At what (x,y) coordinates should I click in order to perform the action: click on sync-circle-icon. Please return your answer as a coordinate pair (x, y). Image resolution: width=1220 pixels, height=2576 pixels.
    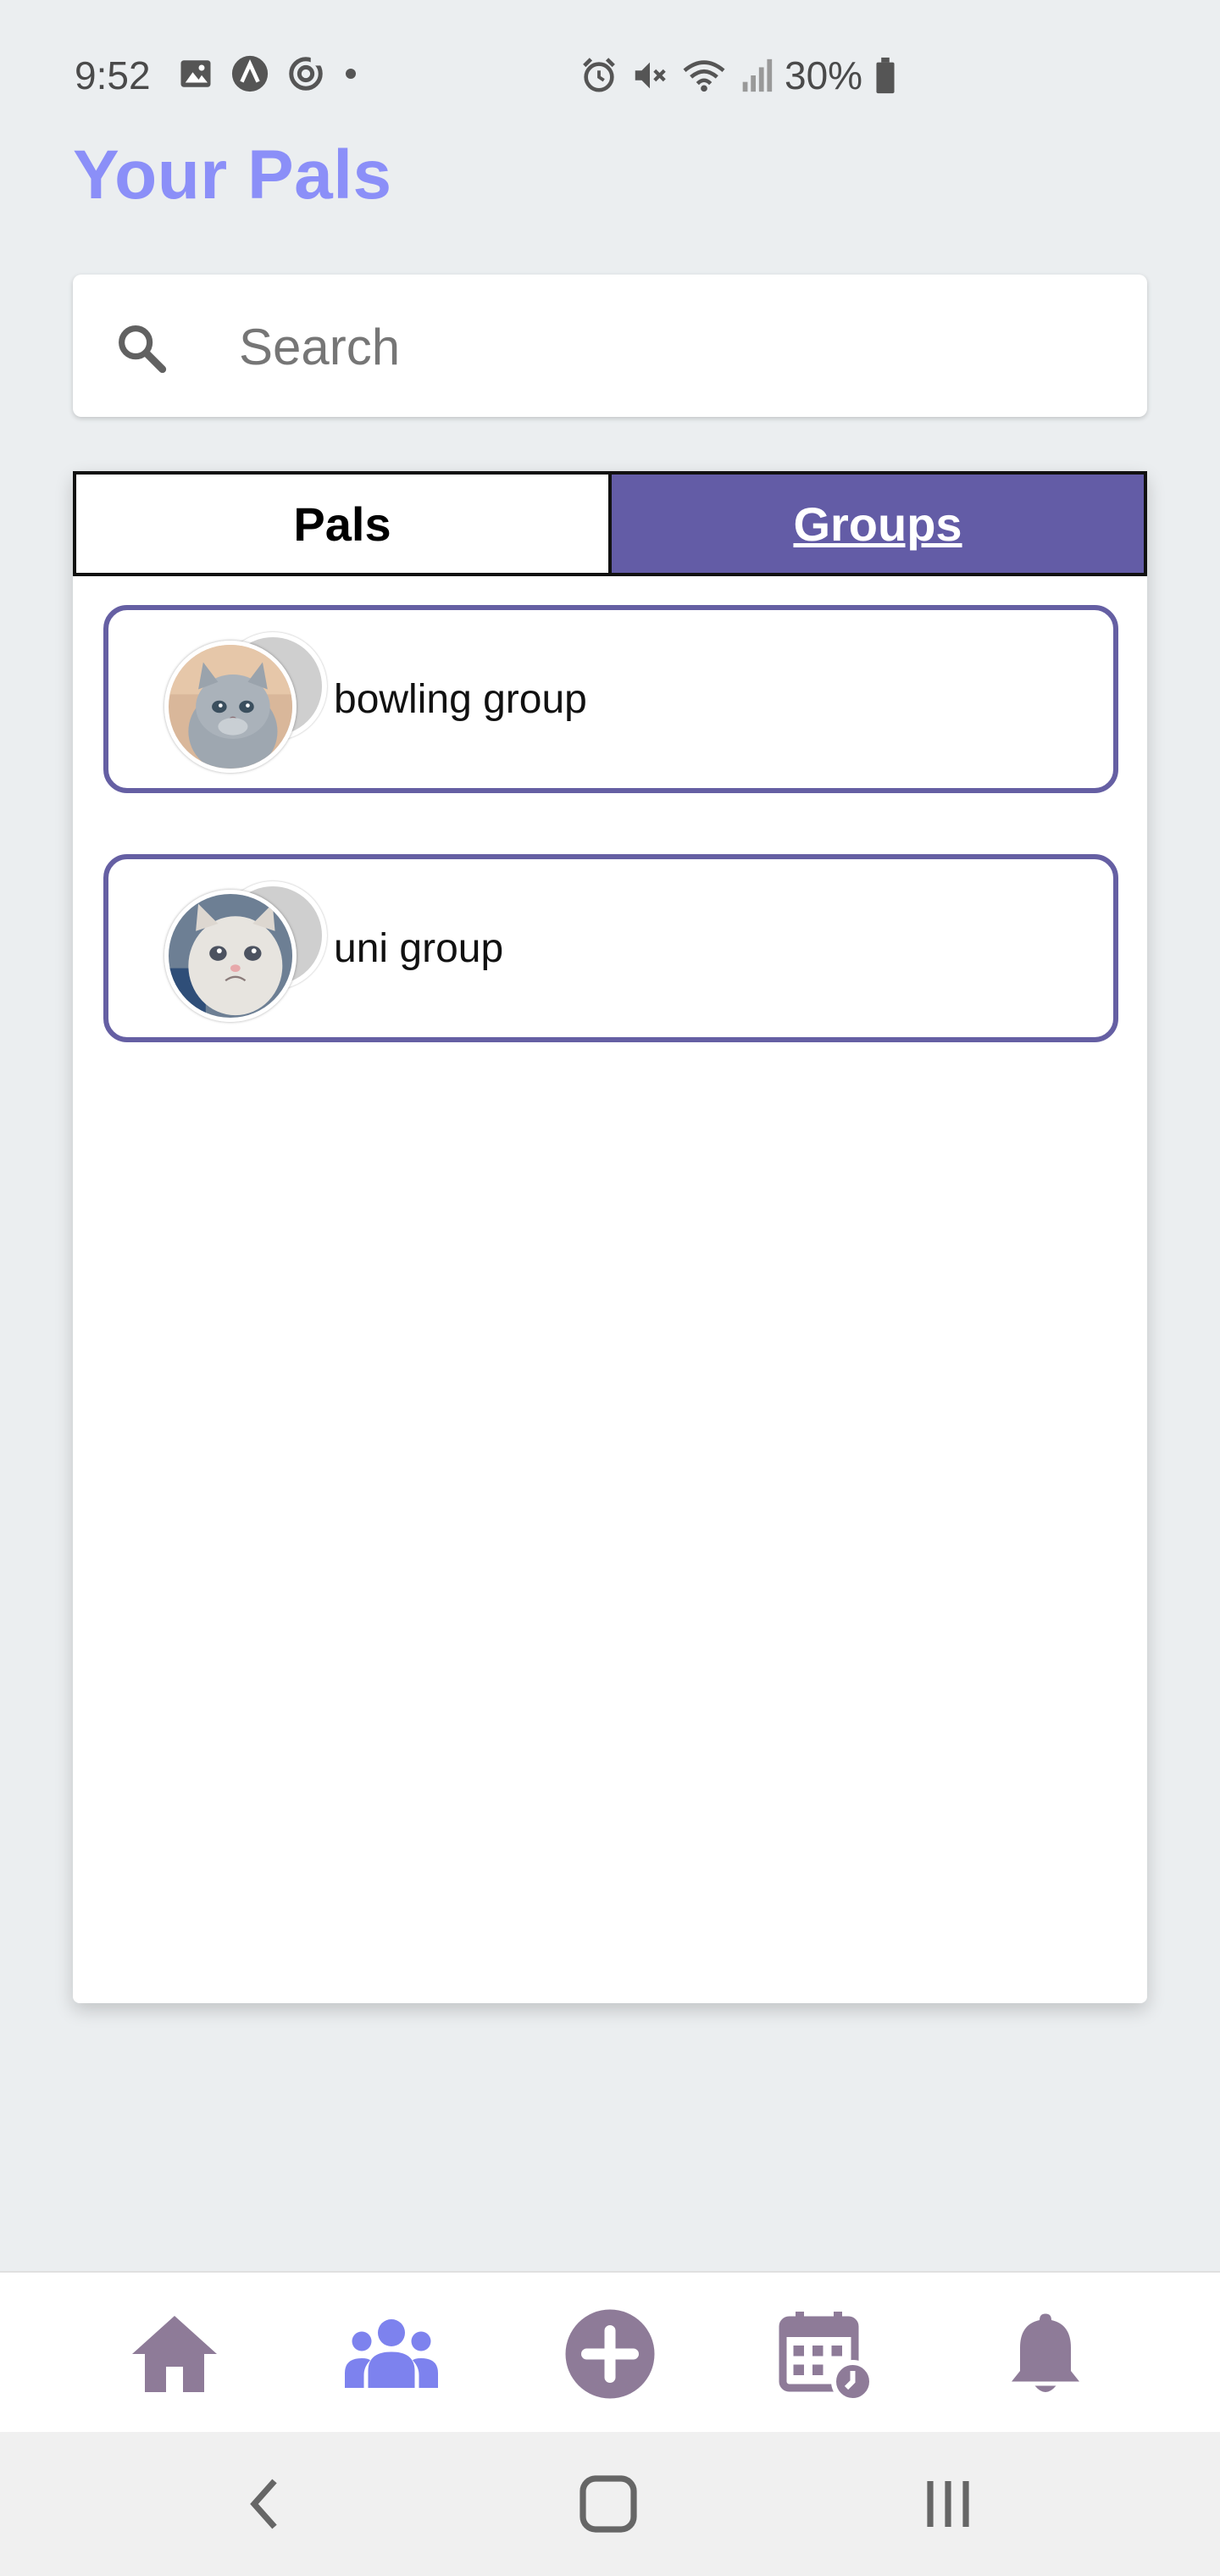
    Looking at the image, I should click on (306, 73).